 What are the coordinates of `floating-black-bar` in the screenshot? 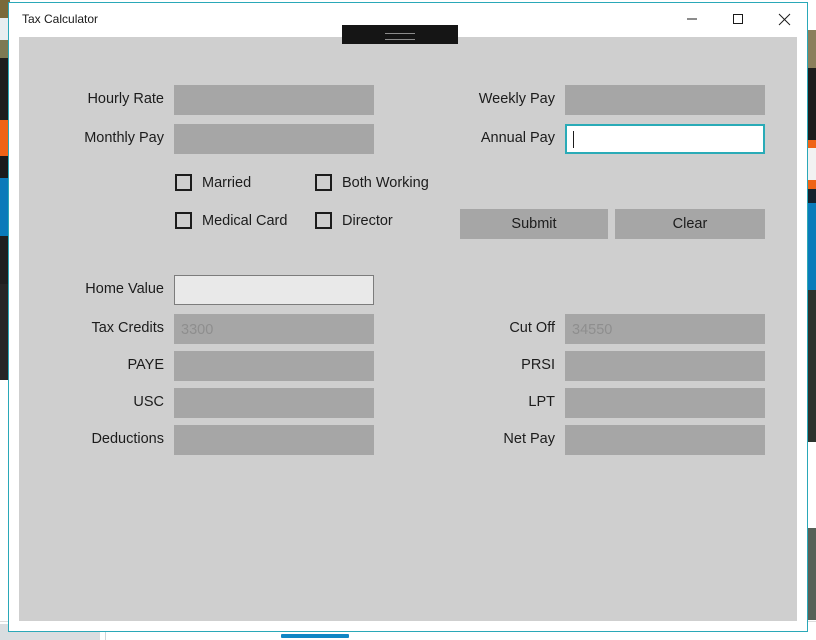 It's located at (400, 34).